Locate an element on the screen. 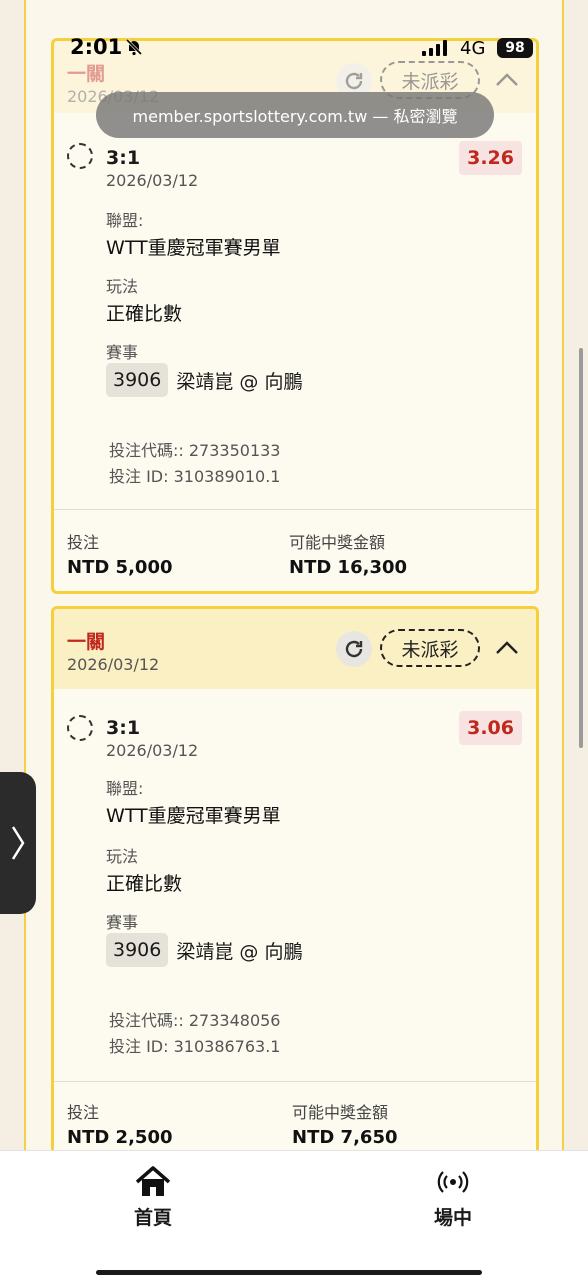 The width and height of the screenshot is (588, 1280). odds-value: 3.06 is located at coordinates (490, 728).